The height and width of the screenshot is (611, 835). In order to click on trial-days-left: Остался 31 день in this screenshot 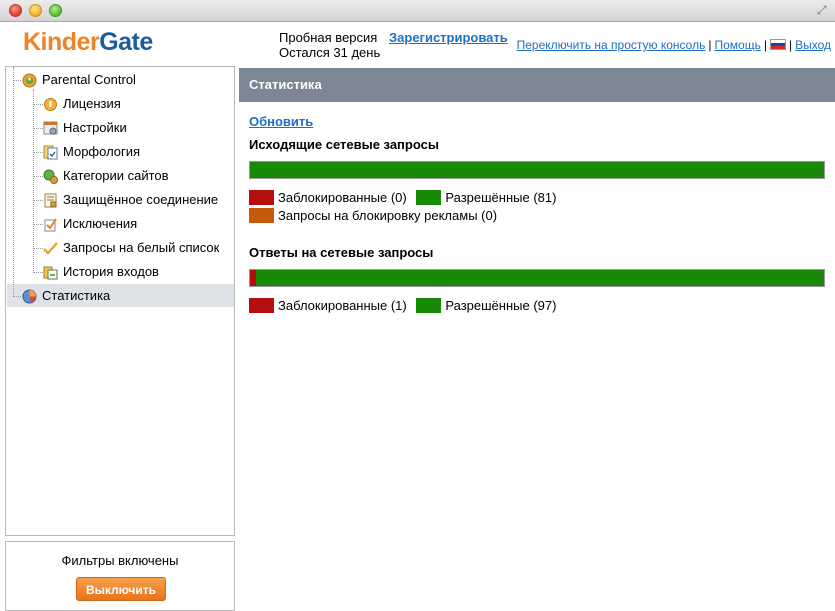, I will do `click(330, 52)`.